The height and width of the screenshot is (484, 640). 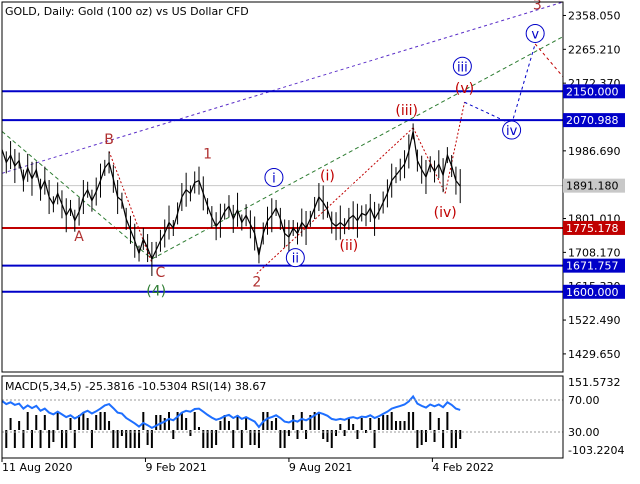 What do you see at coordinates (592, 186) in the screenshot?
I see `current-price-label: 1891.180` at bounding box center [592, 186].